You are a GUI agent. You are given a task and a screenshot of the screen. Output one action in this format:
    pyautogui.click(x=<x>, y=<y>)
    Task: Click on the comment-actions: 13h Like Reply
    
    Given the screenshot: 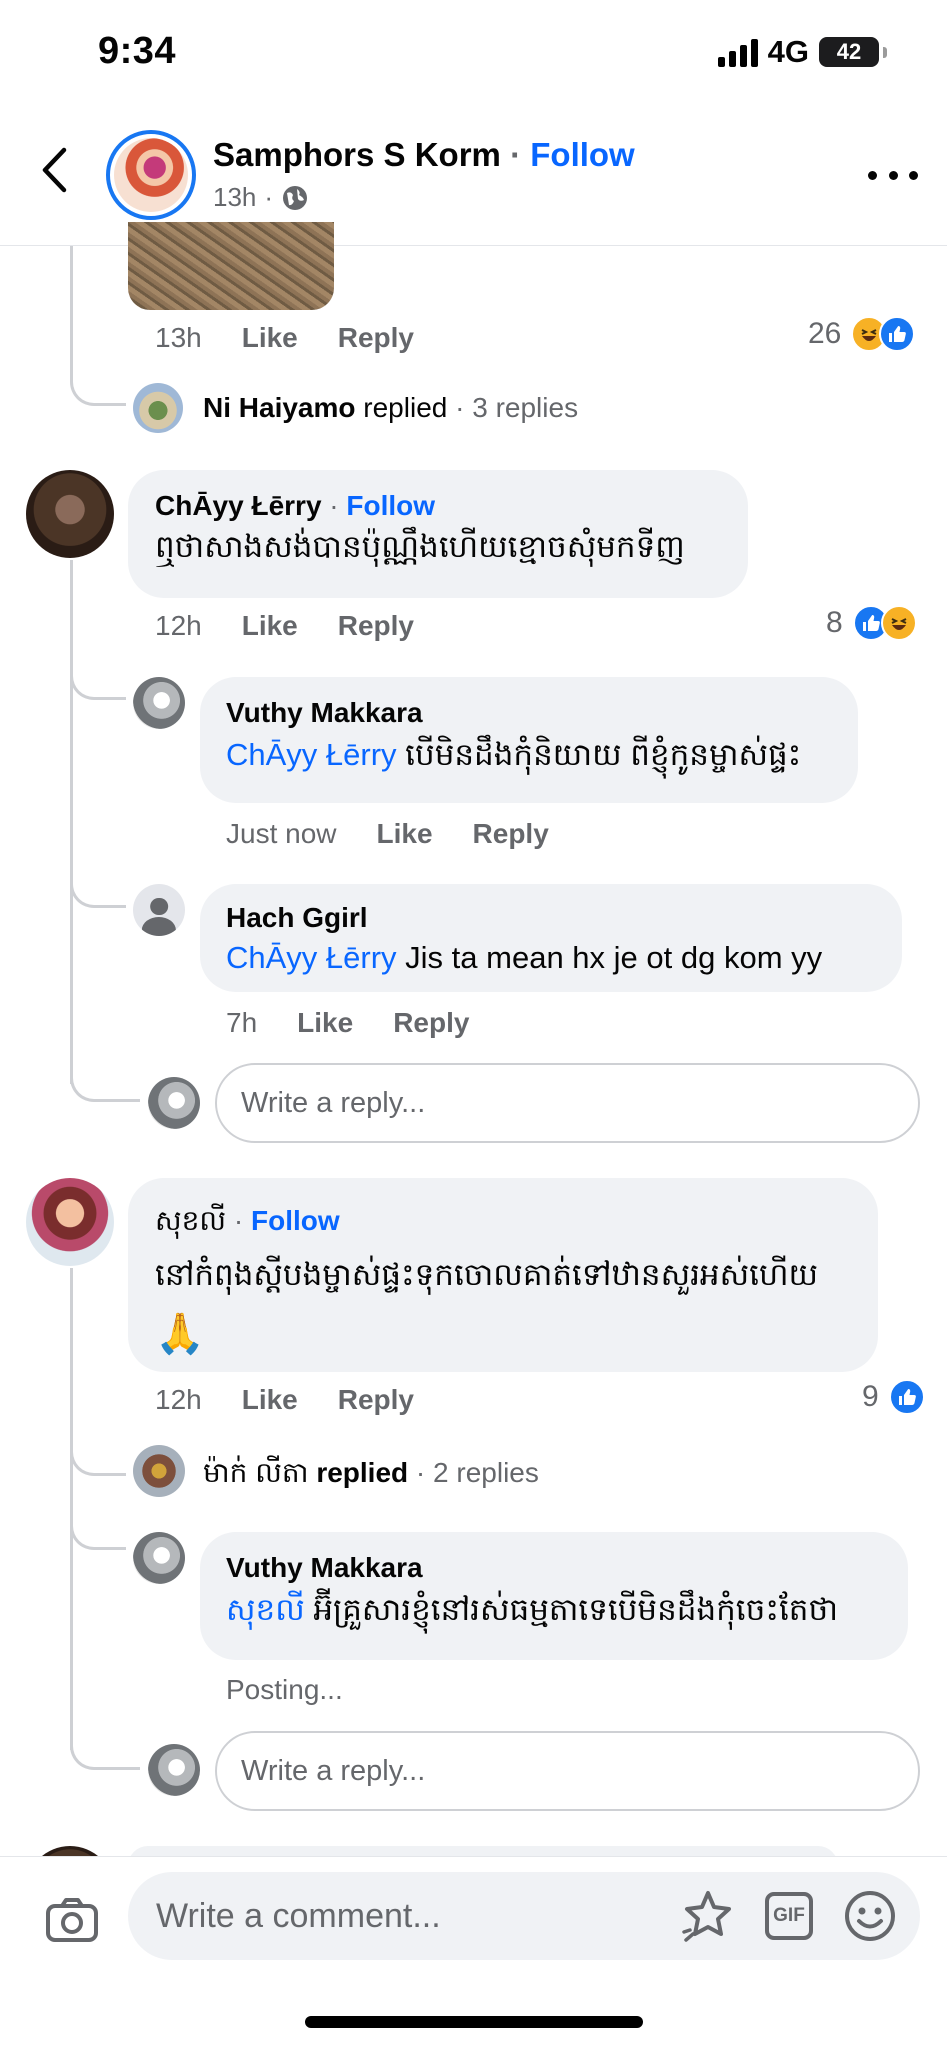 What is the action you would take?
    pyautogui.click(x=284, y=338)
    